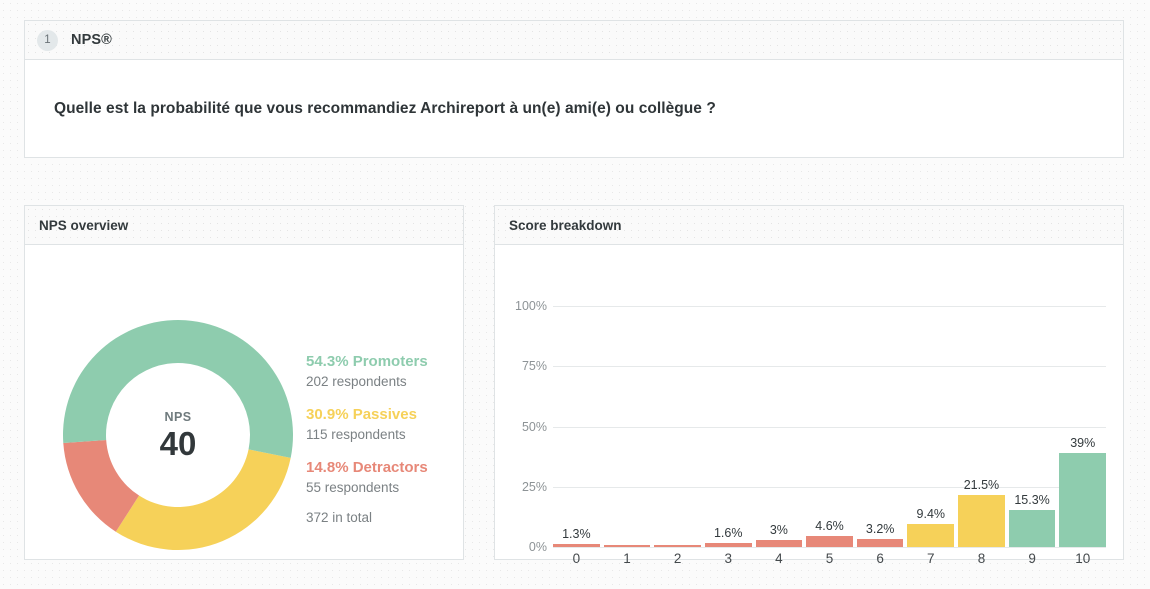  I want to click on question-card-header: 1 NPS®, so click(574, 40).